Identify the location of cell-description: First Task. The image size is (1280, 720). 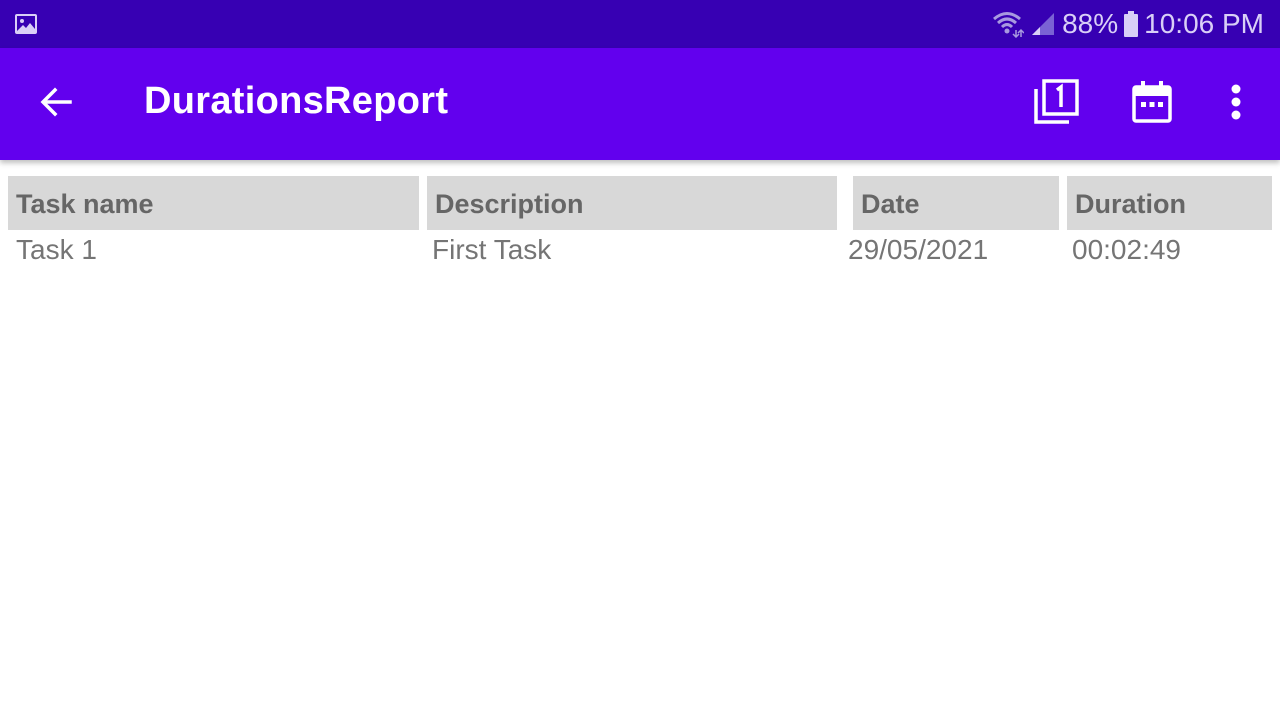
(492, 249).